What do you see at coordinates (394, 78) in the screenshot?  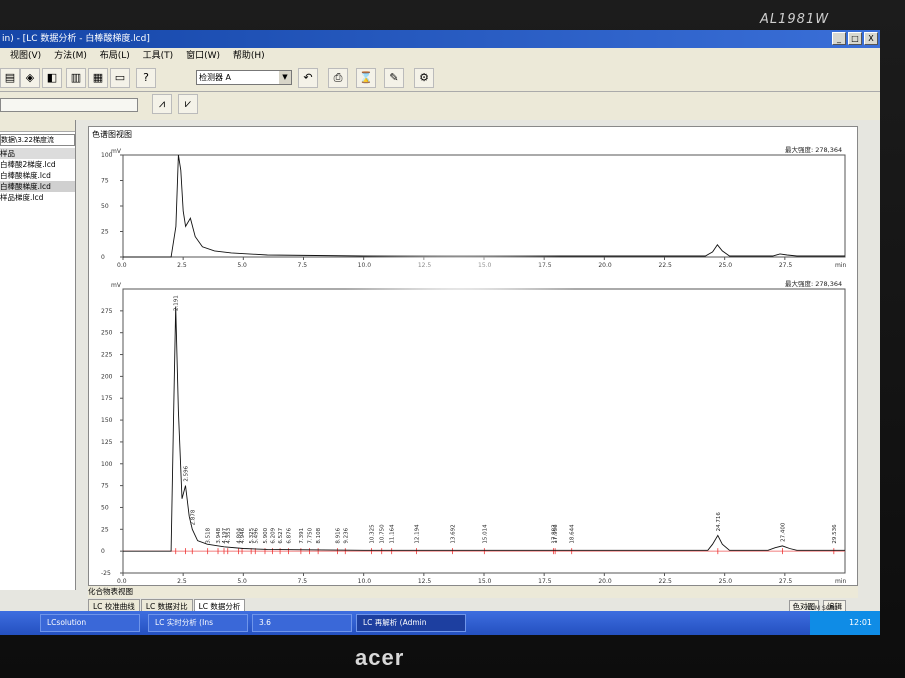 I see `edit-icon: ✎` at bounding box center [394, 78].